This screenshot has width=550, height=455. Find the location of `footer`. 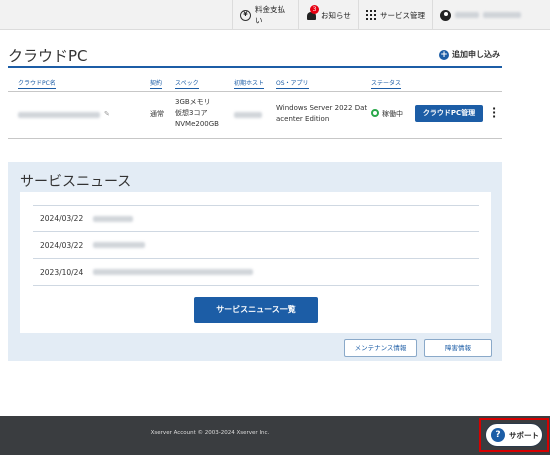

footer is located at coordinates (275, 435).